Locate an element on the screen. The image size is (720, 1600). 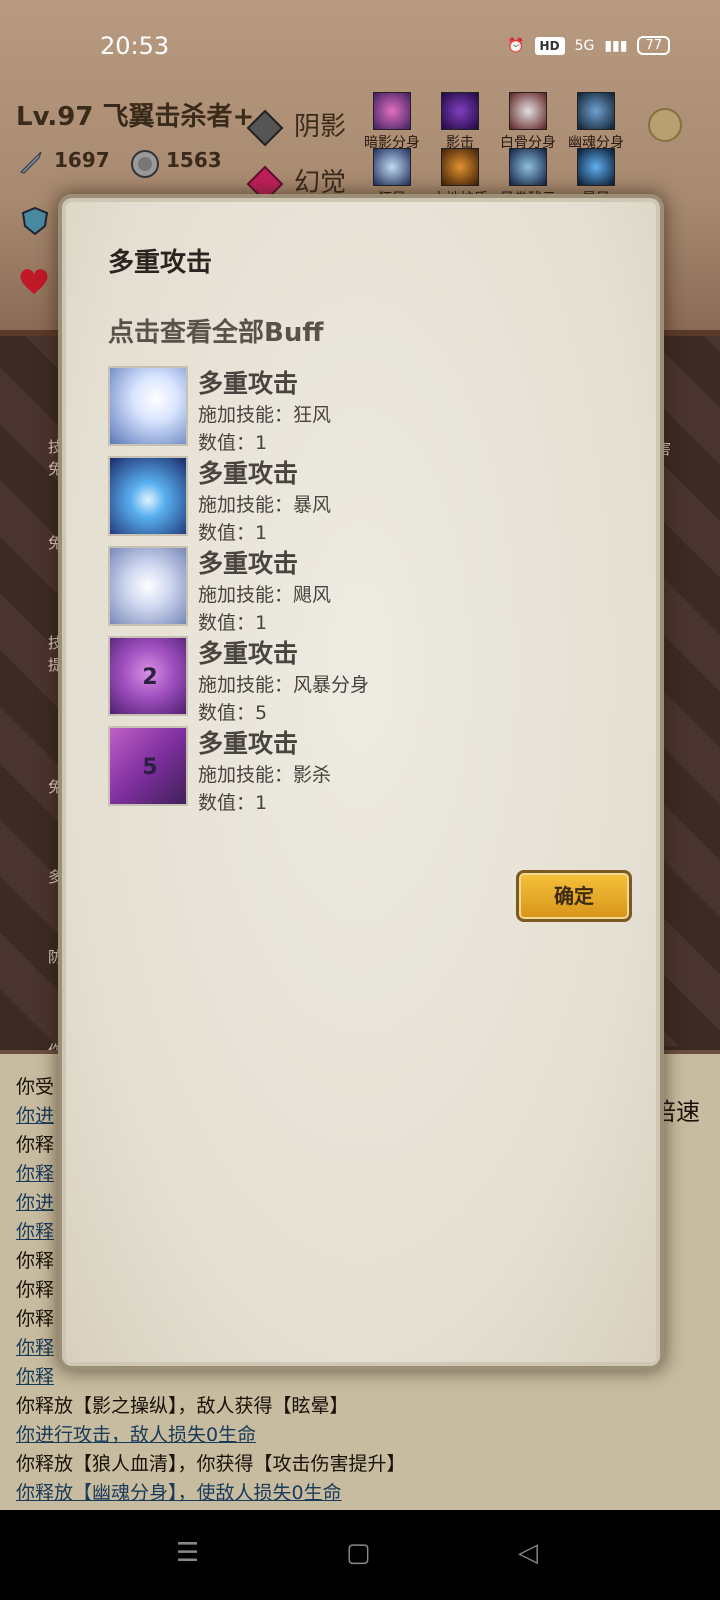
skill-slot-5: 狂风 is located at coordinates (392, 178).